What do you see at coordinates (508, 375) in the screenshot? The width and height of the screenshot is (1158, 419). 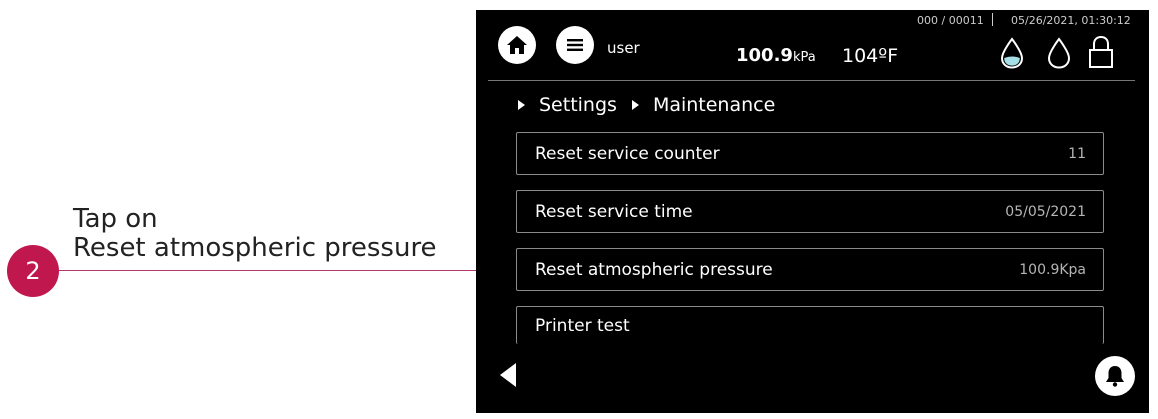 I see `back-arrow-icon` at bounding box center [508, 375].